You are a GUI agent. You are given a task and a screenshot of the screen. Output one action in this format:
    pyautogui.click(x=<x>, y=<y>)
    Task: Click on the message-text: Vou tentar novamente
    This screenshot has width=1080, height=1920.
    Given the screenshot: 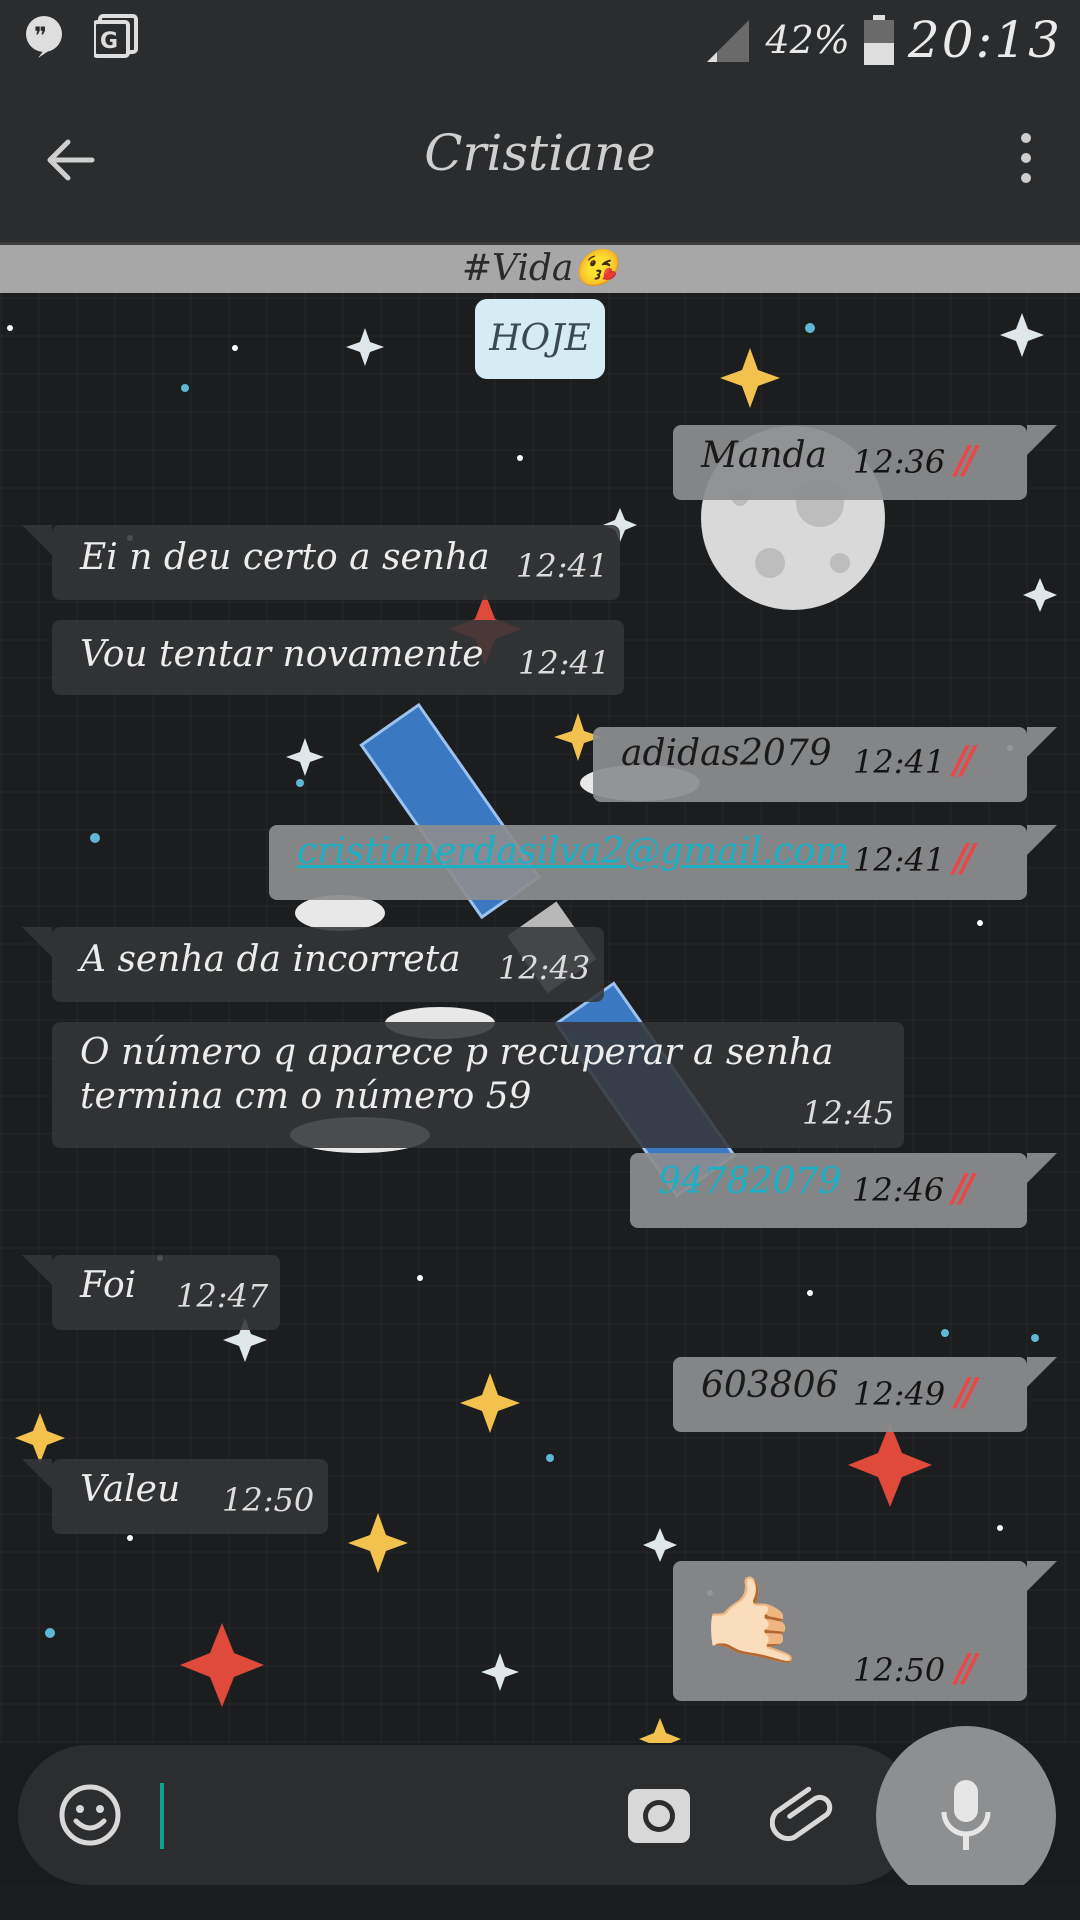 What is the action you would take?
    pyautogui.click(x=282, y=654)
    